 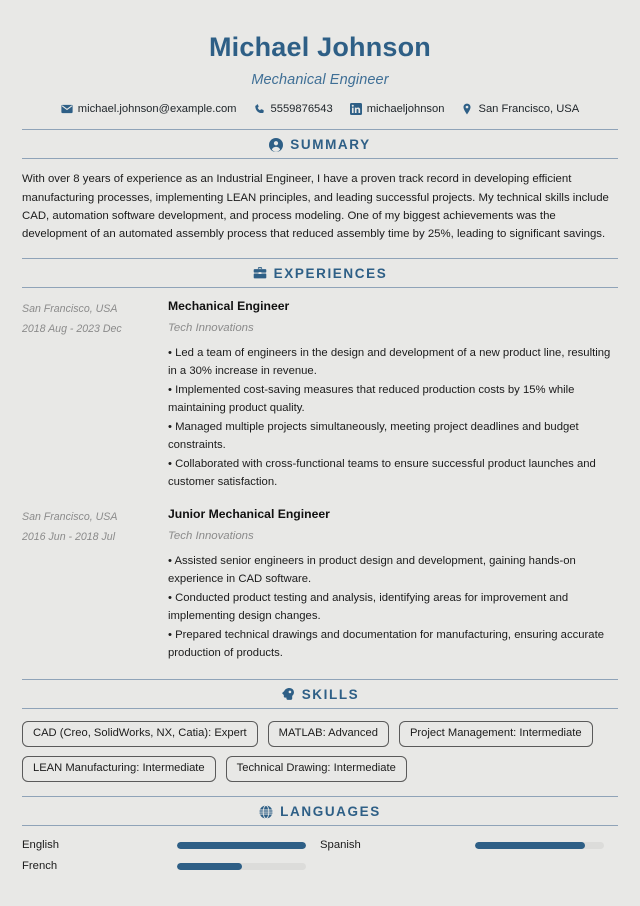 What do you see at coordinates (260, 273) in the screenshot?
I see `briefcase-icon` at bounding box center [260, 273].